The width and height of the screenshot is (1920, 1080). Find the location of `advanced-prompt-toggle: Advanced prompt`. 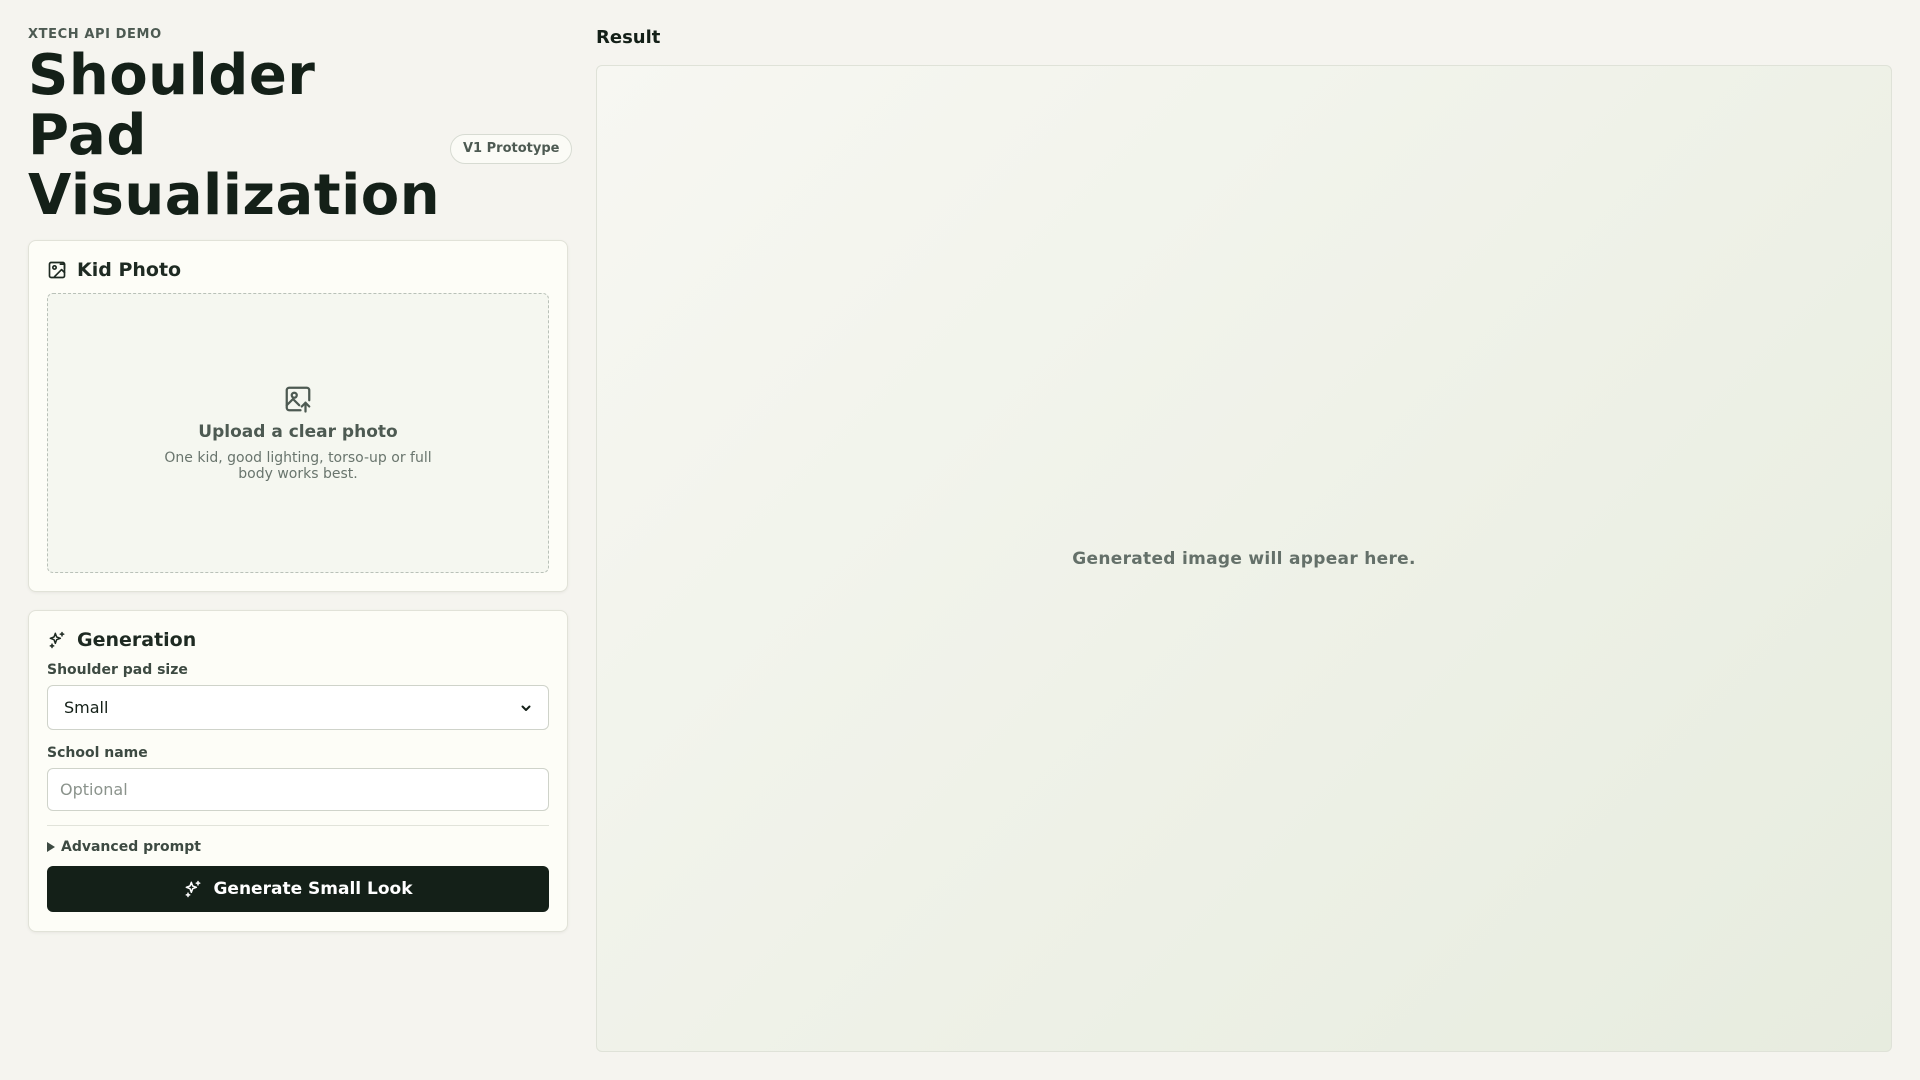

advanced-prompt-toggle: Advanced prompt is located at coordinates (298, 847).